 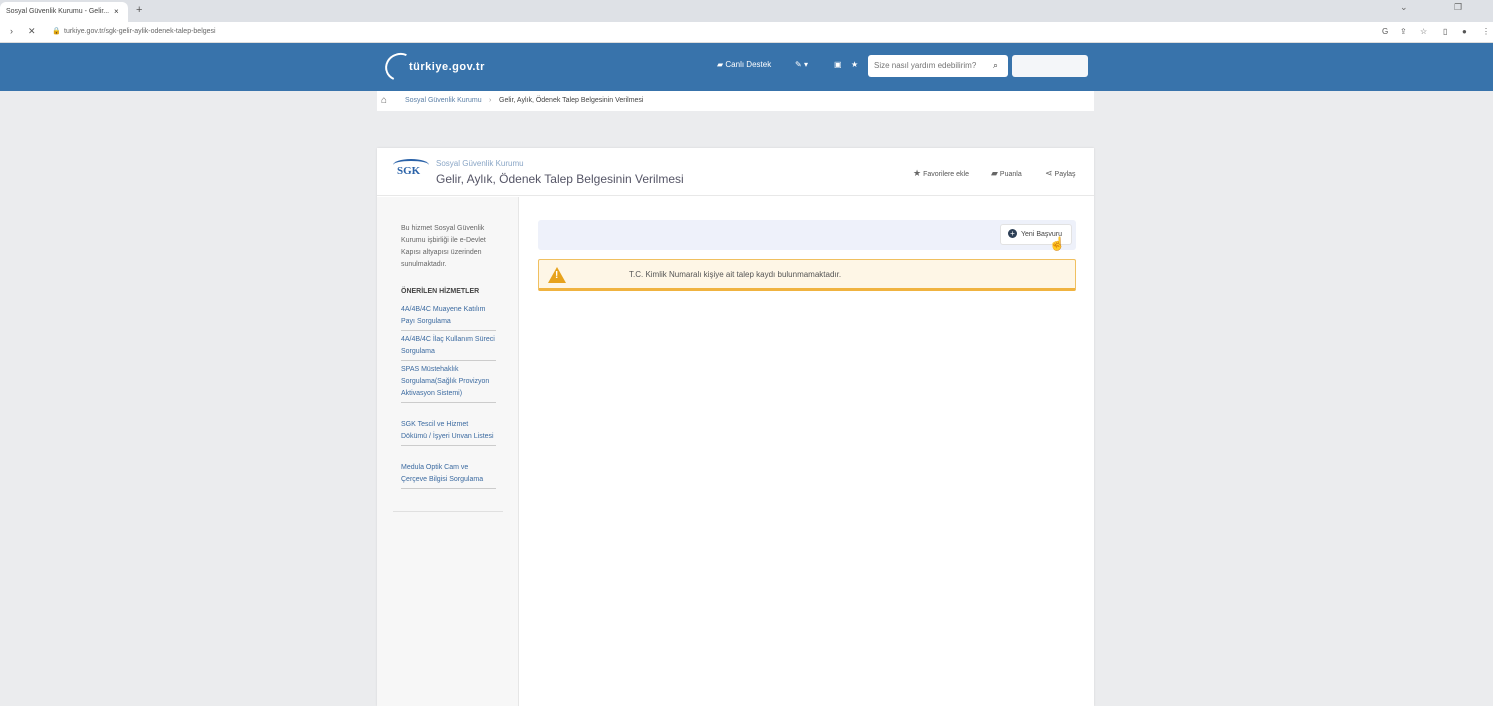 What do you see at coordinates (854, 64) in the screenshot?
I see `favorites-star-icon: ★` at bounding box center [854, 64].